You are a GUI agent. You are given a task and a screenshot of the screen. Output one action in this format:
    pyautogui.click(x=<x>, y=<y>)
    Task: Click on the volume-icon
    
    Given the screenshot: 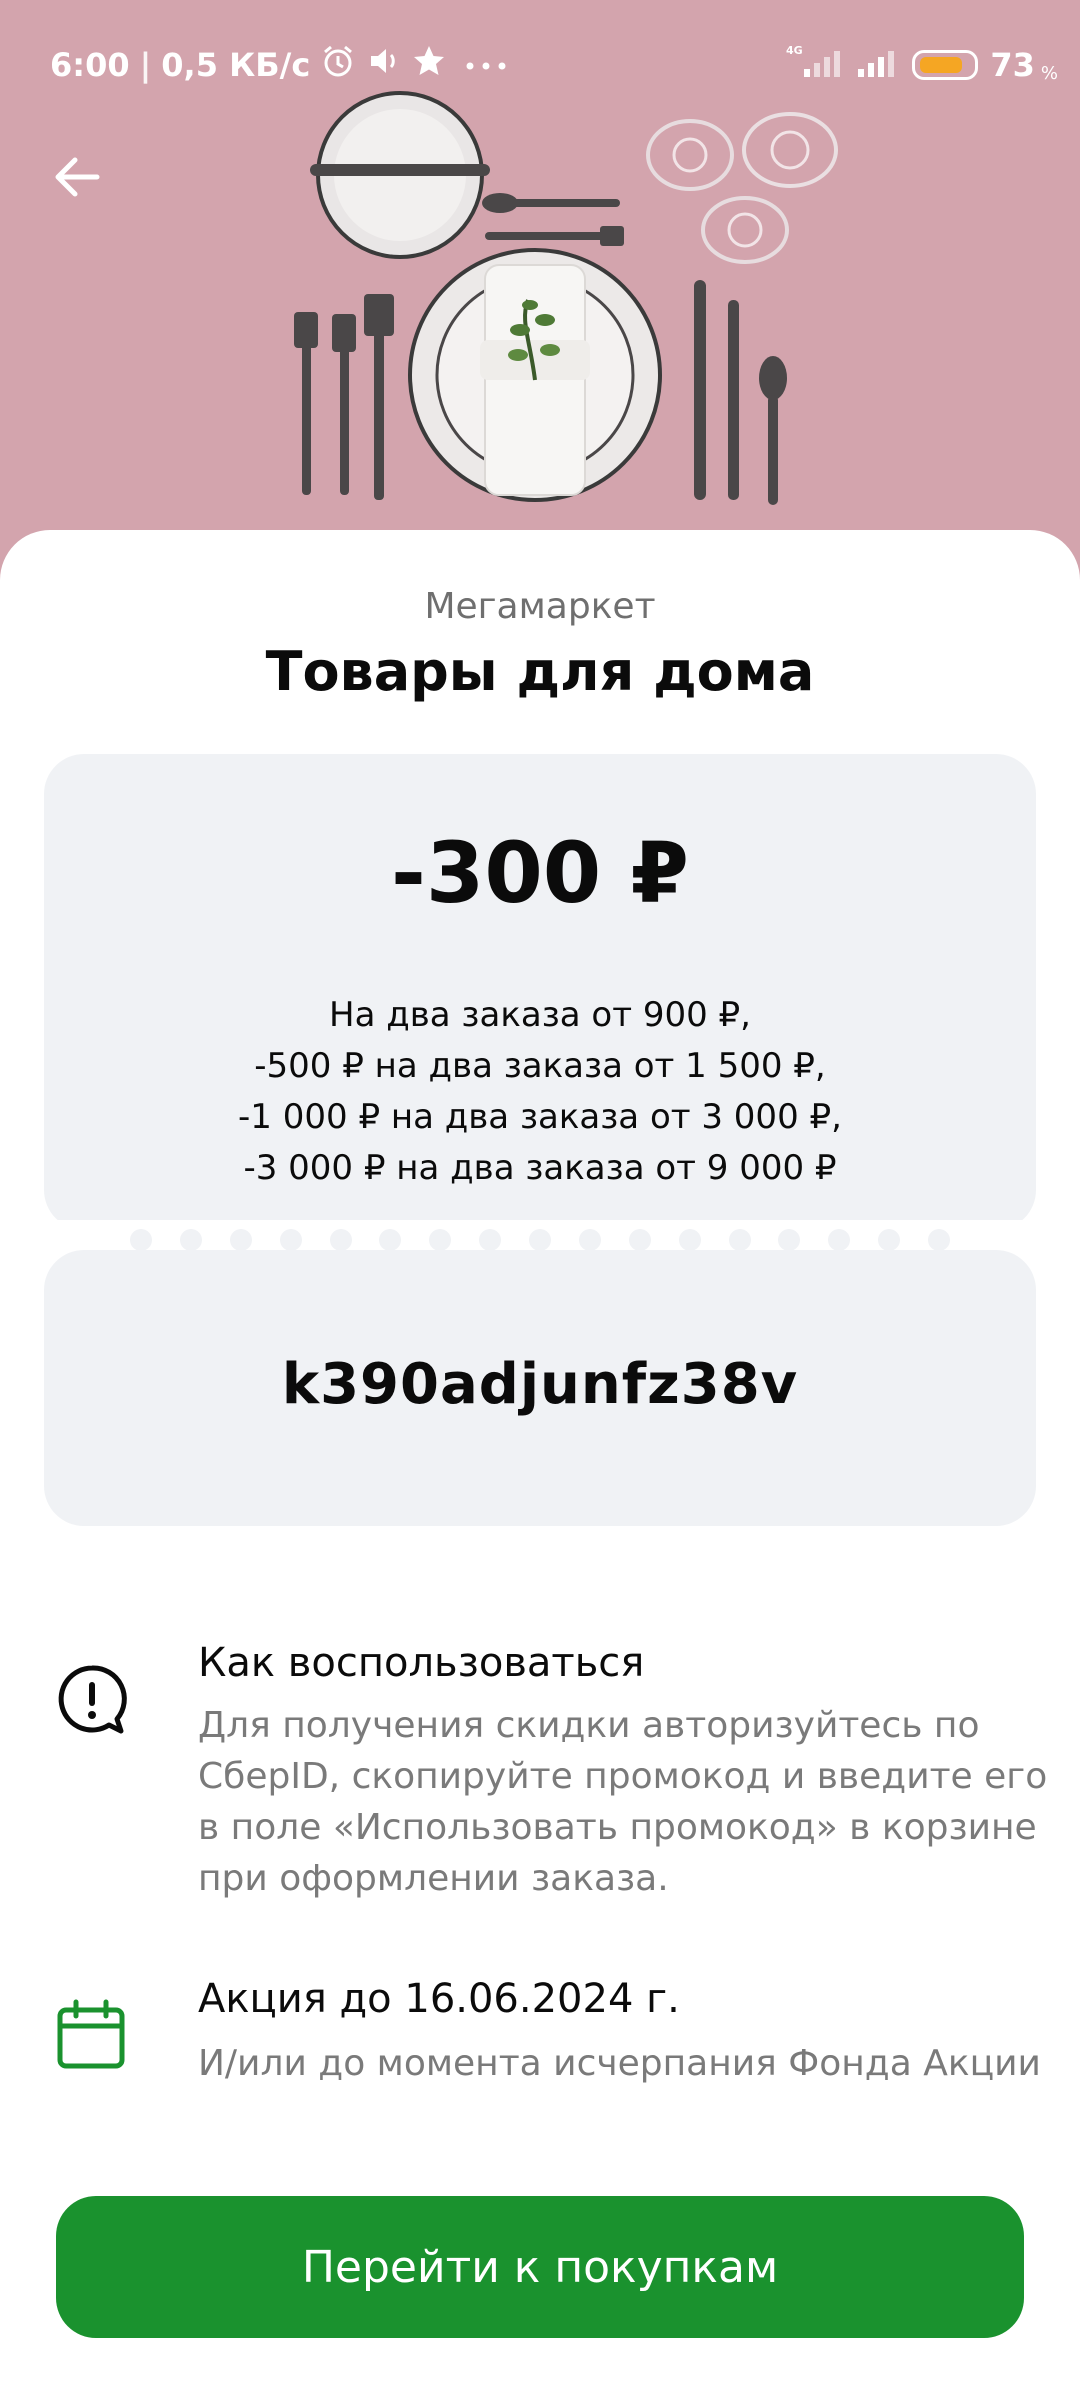 What is the action you would take?
    pyautogui.click(x=384, y=65)
    